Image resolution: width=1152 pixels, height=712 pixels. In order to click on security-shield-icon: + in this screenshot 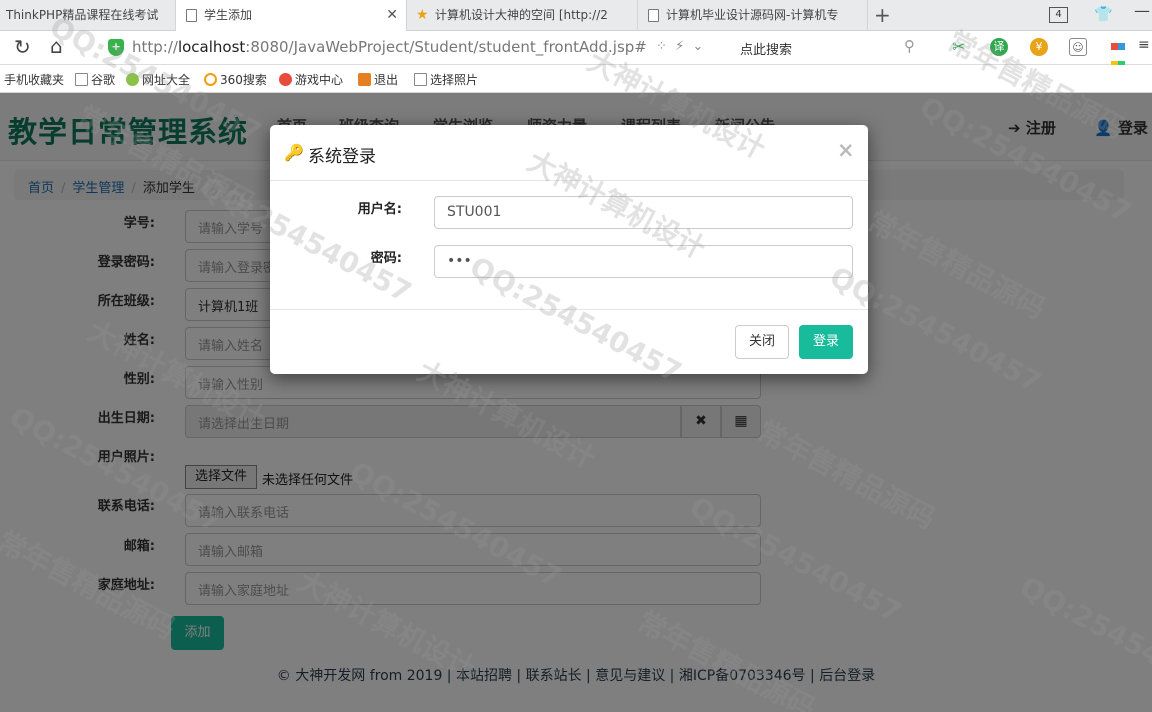, I will do `click(116, 47)`.